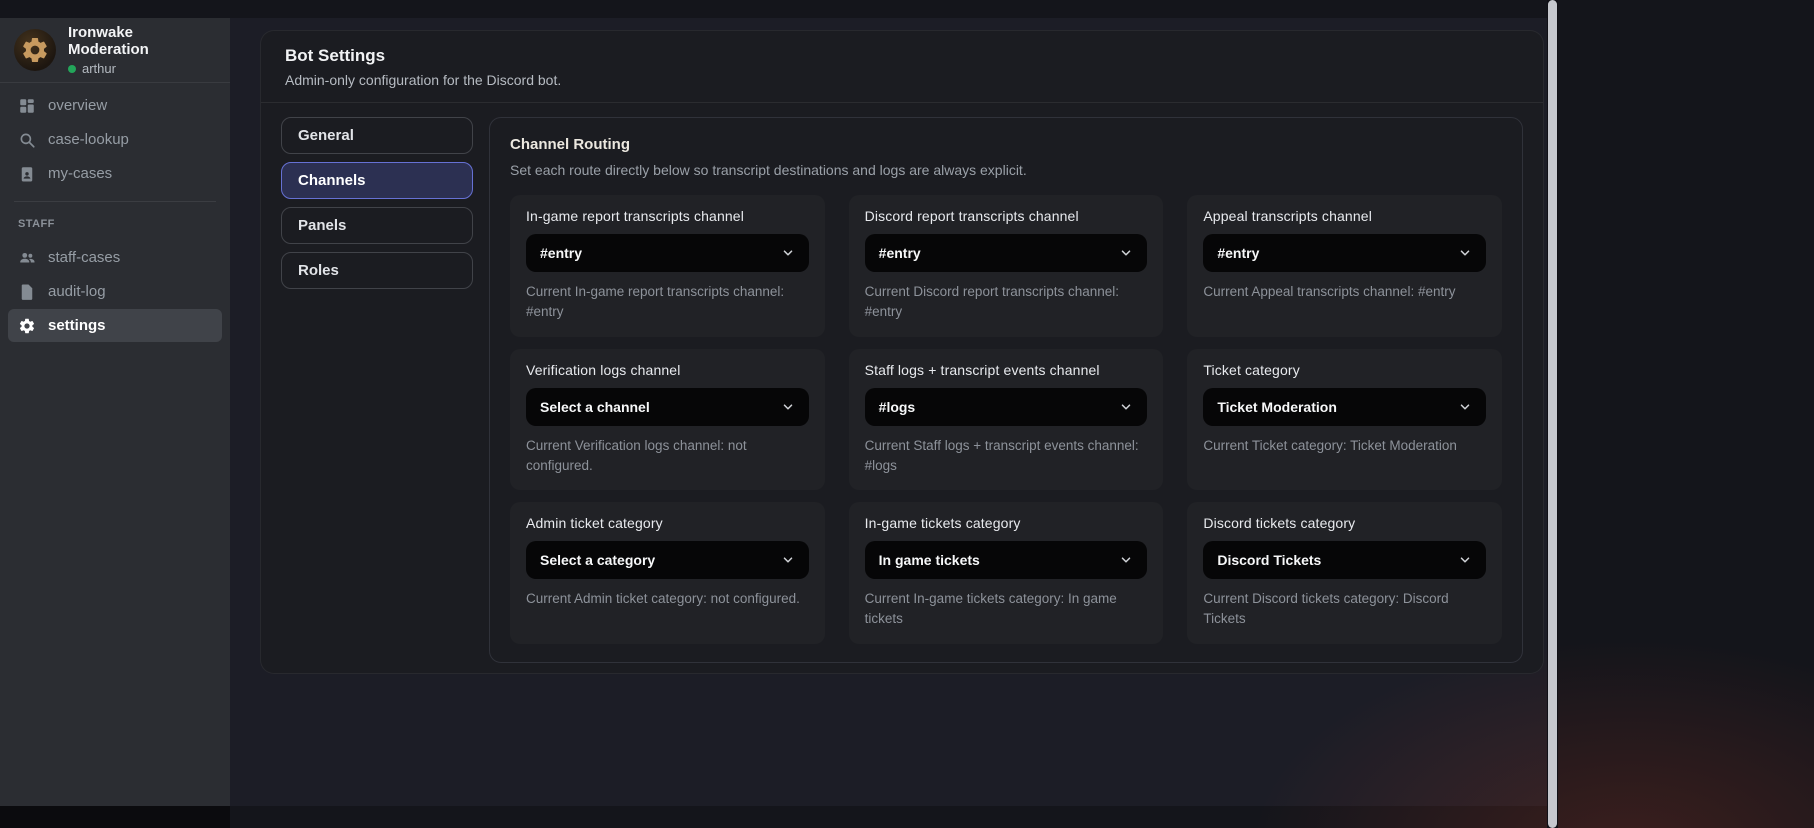 The width and height of the screenshot is (1814, 828). I want to click on sidebar-item-label: settings, so click(77, 325).